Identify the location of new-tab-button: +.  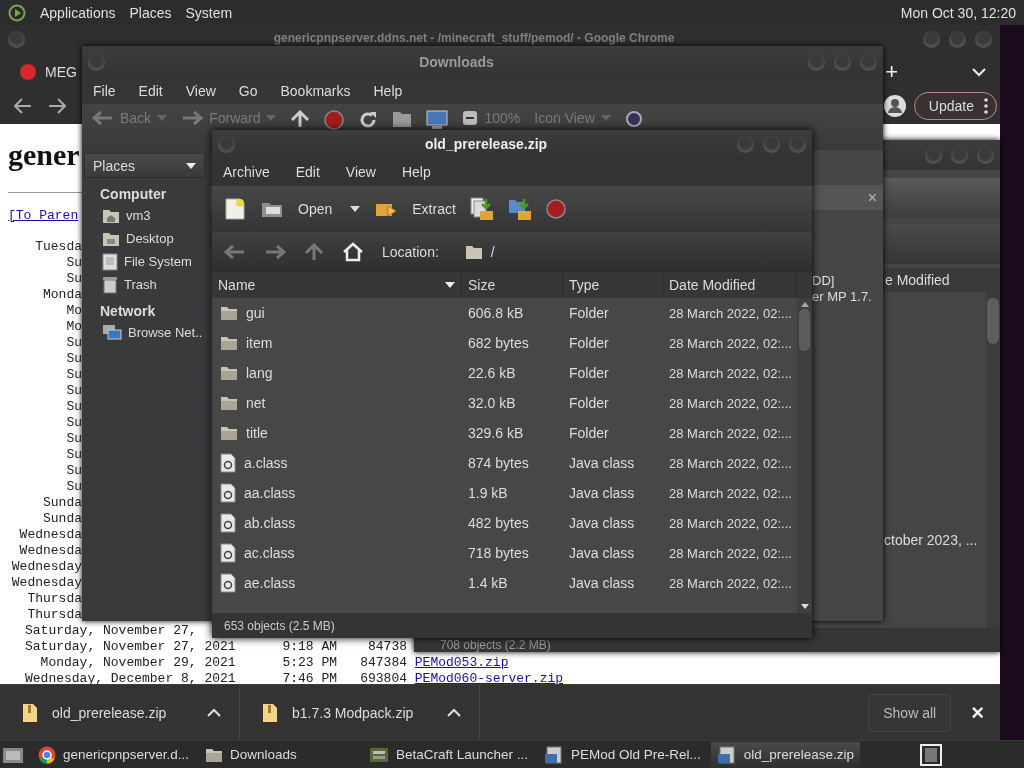
(891, 72).